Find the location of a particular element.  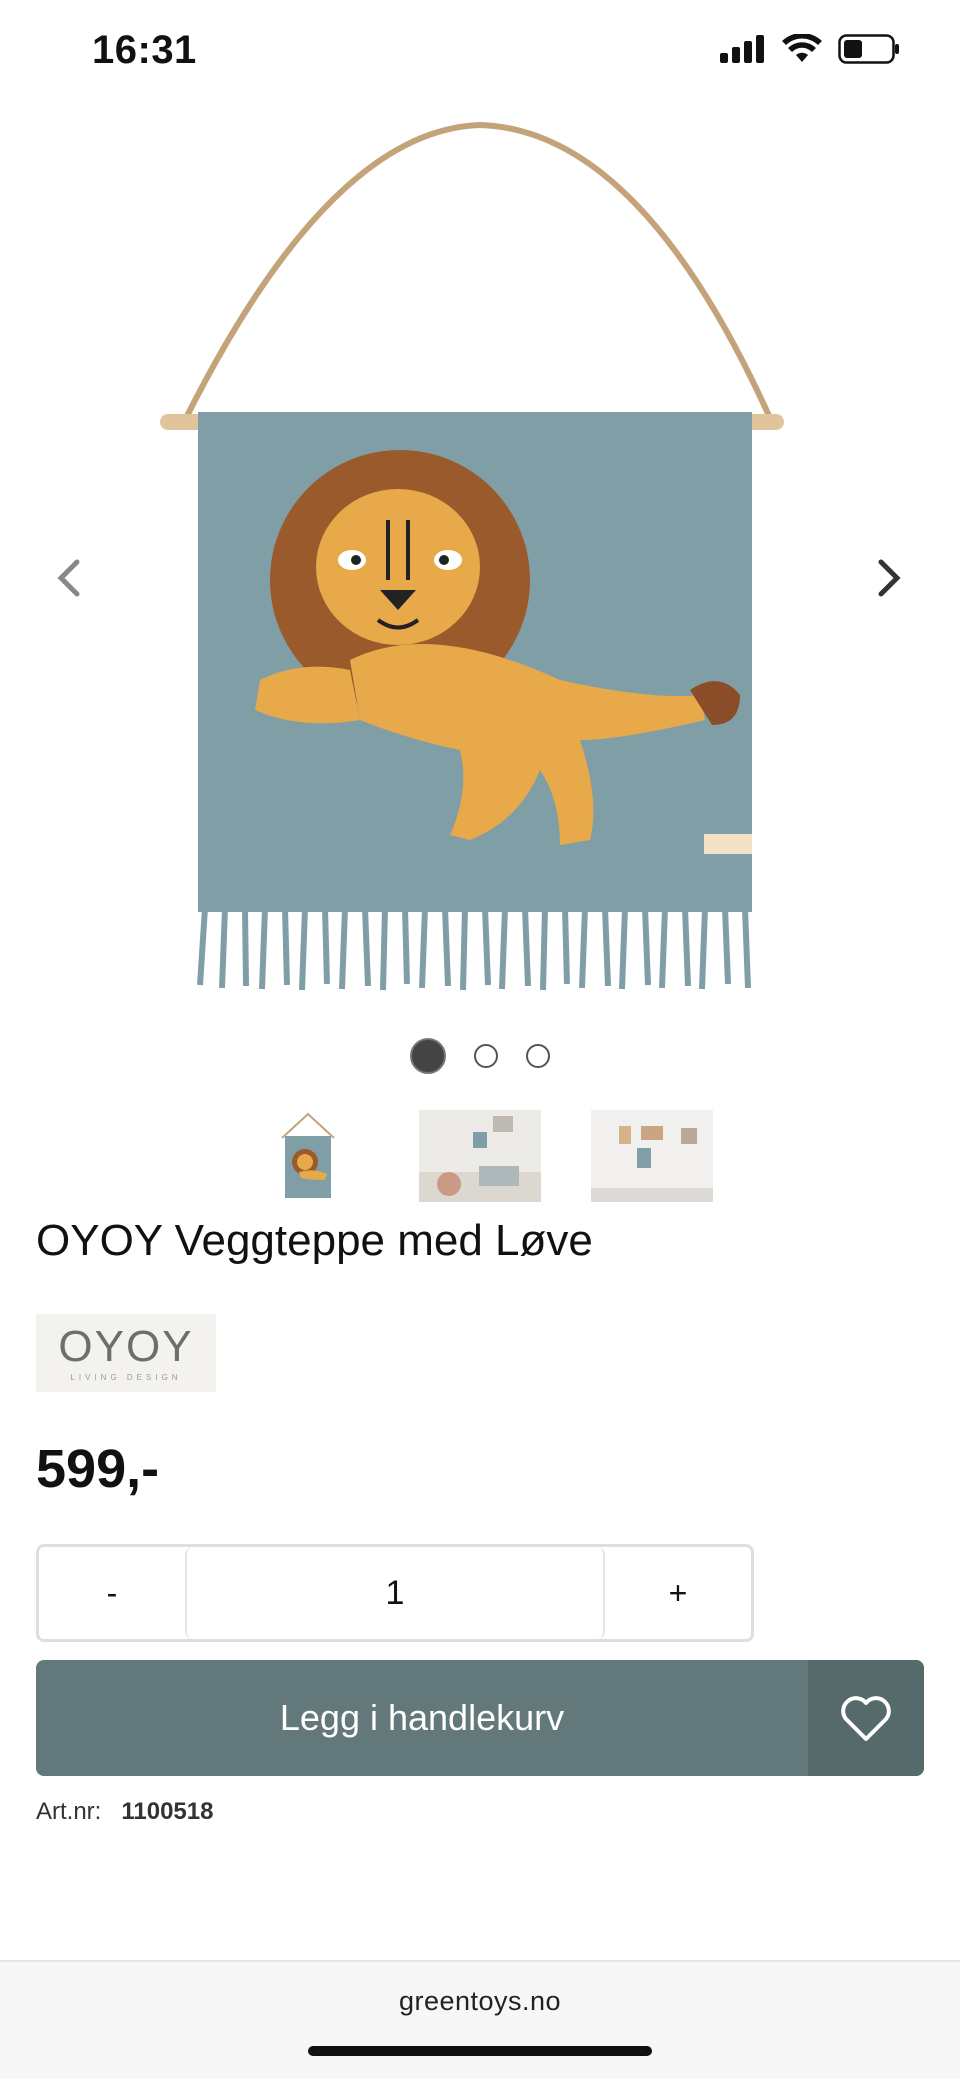

heart-icon is located at coordinates (866, 1718).